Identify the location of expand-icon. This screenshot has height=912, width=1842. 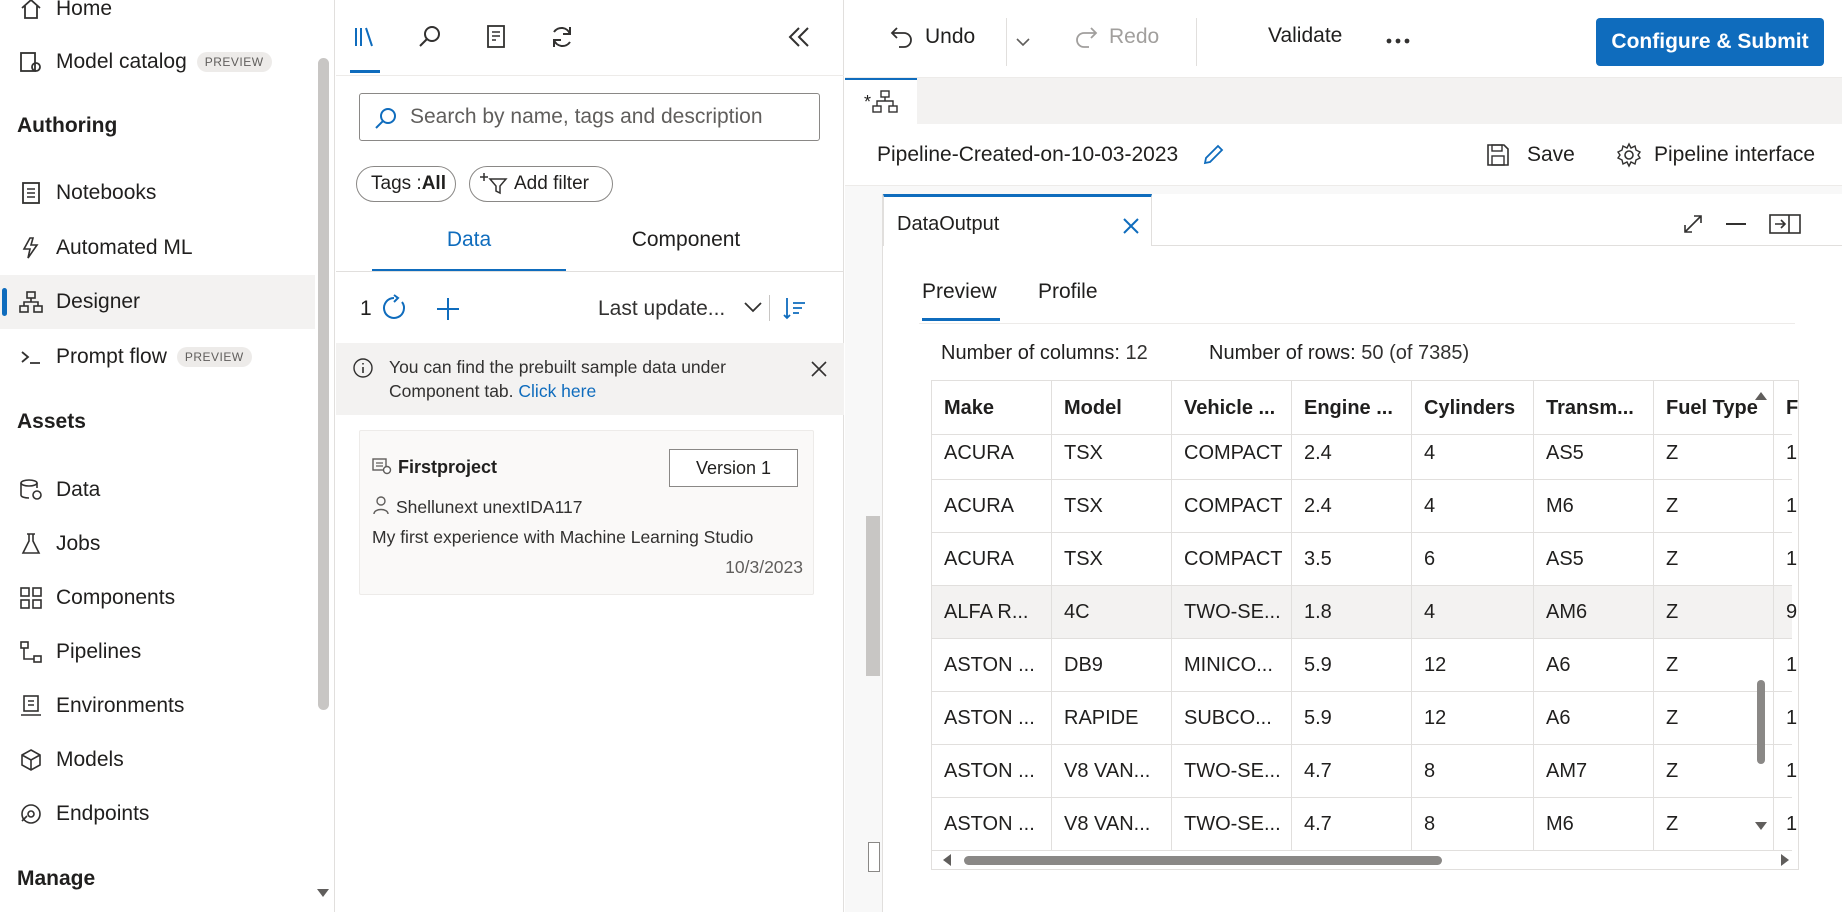
(1693, 224).